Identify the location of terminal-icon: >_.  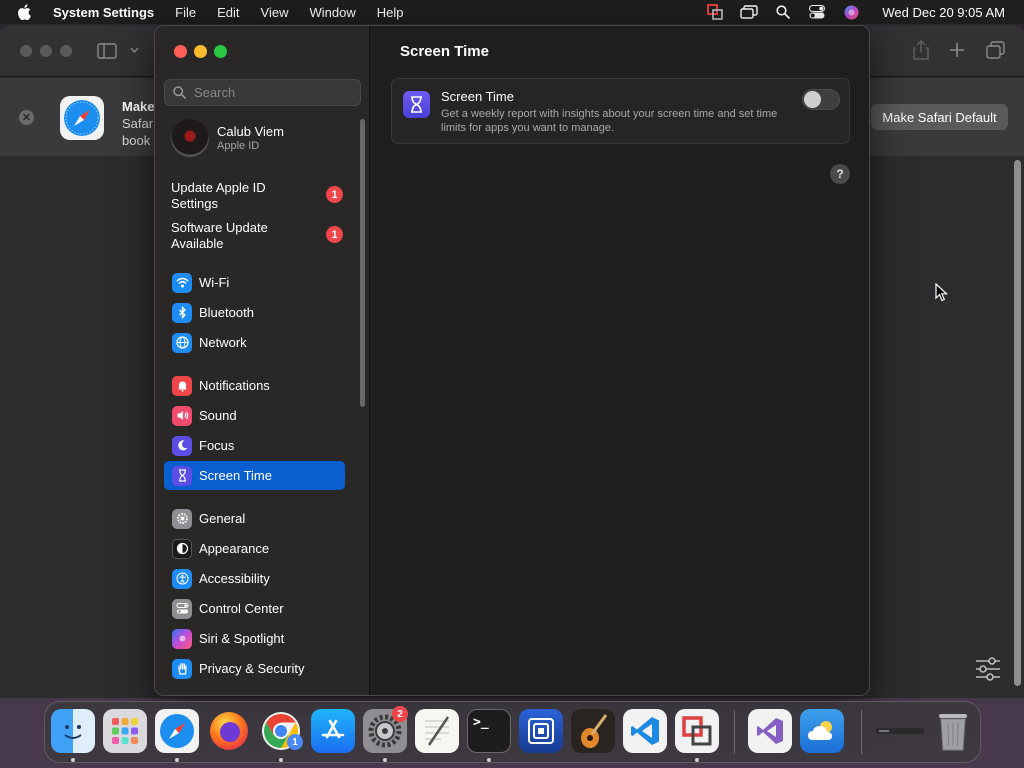
(489, 731).